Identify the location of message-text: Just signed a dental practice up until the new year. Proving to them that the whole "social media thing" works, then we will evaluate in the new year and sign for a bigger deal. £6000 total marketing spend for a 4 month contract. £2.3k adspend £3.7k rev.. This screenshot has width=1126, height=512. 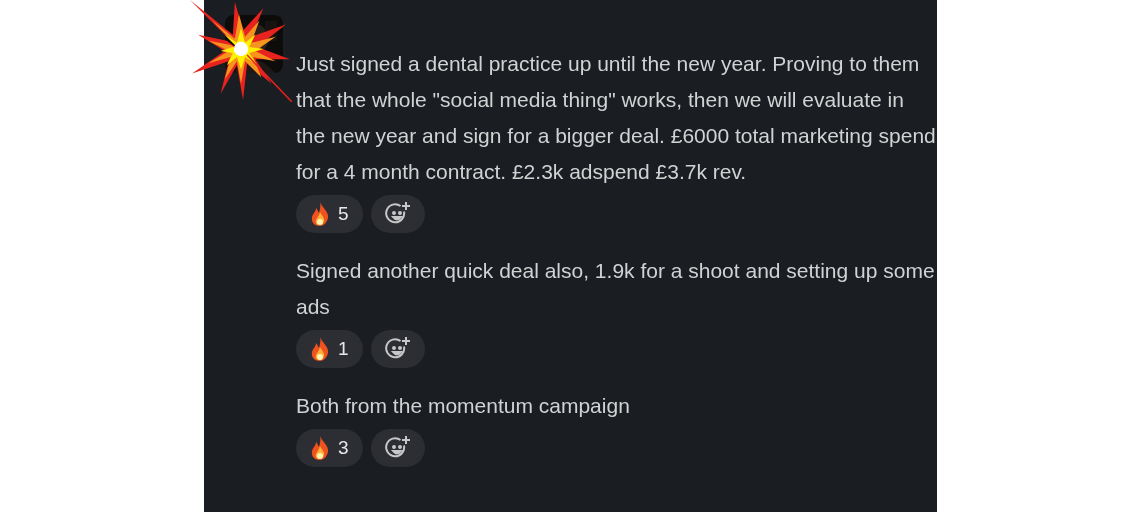
(616, 118).